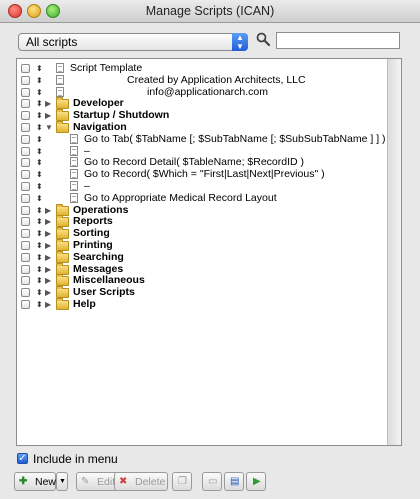  Describe the element at coordinates (240, 42) in the screenshot. I see `popup-arrows-icon: ▲ ▼` at that location.